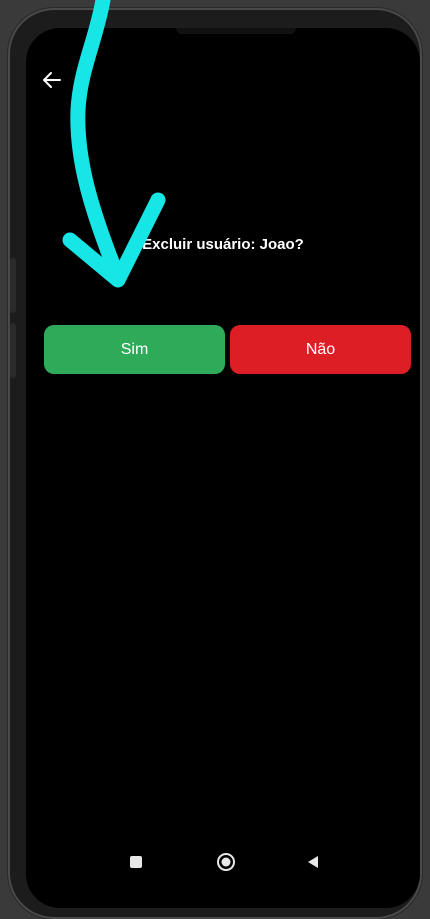  I want to click on navigation-bar, so click(223, 863).